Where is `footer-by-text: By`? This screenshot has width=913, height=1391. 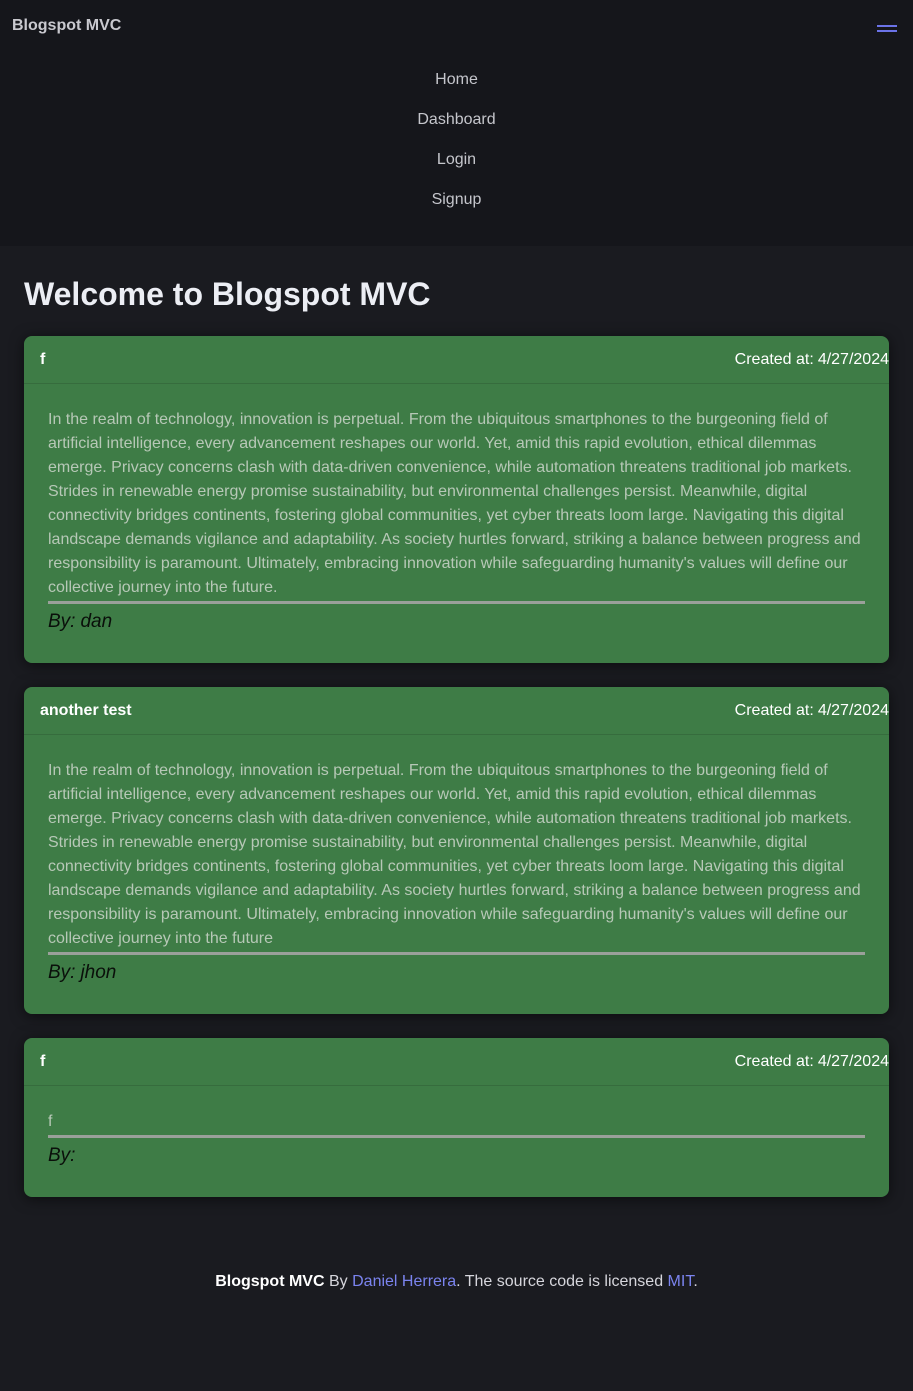 footer-by-text: By is located at coordinates (338, 1281).